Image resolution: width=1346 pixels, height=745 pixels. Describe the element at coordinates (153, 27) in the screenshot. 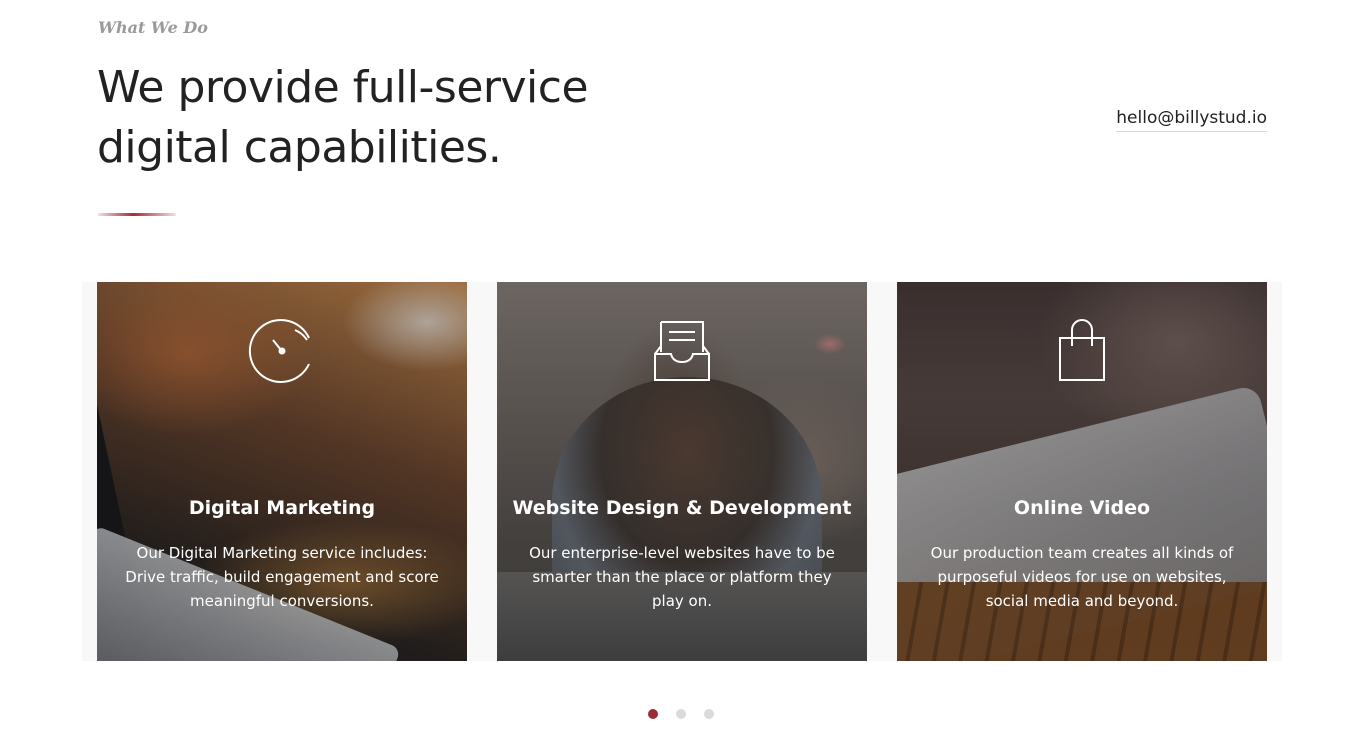

I see `section-eyebrow: What We Do` at that location.